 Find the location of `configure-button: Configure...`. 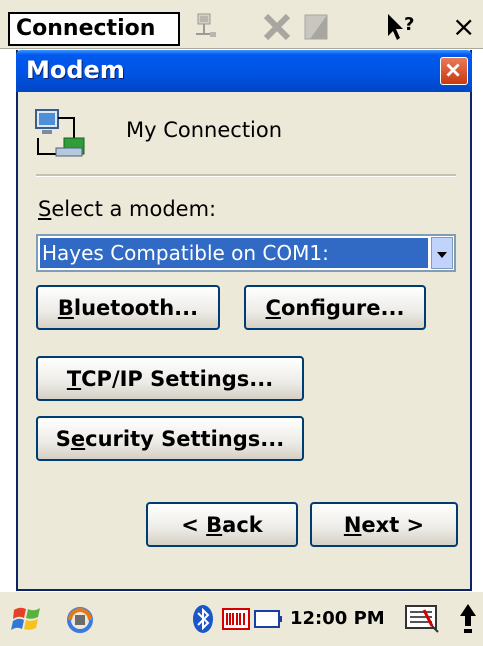

configure-button: Configure... is located at coordinates (335, 307).